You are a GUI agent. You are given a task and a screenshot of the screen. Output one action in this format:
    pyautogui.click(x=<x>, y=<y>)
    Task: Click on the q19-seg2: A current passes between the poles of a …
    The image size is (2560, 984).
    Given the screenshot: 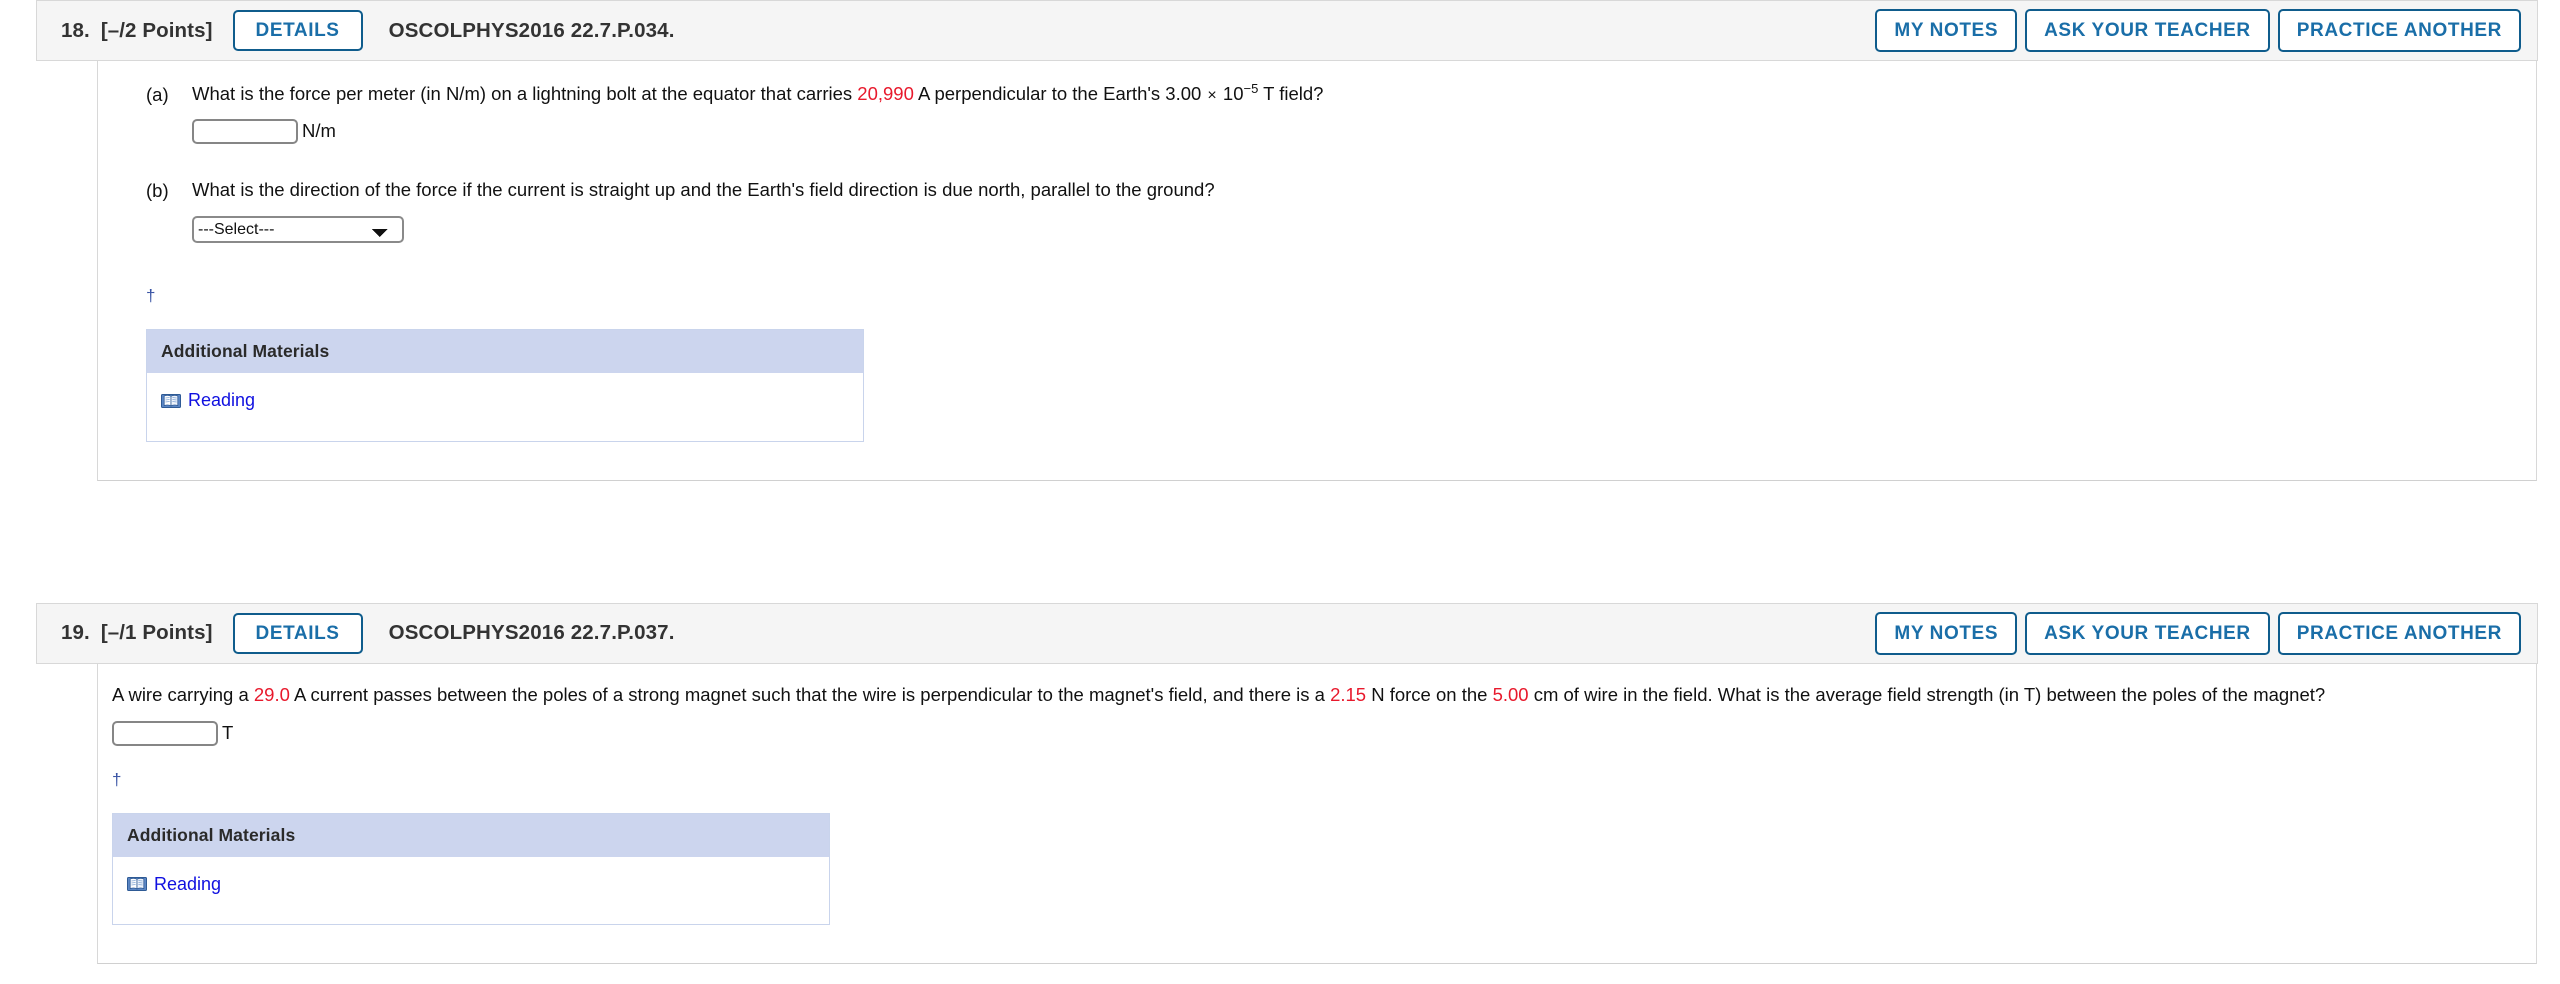 What is the action you would take?
    pyautogui.click(x=810, y=694)
    